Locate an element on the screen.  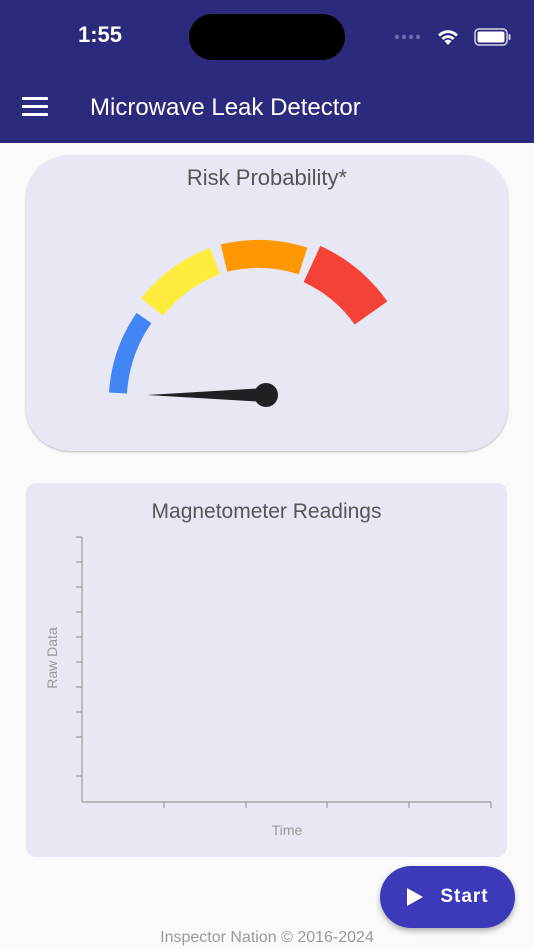
gauge-segment-yellow is located at coordinates (181, 282).